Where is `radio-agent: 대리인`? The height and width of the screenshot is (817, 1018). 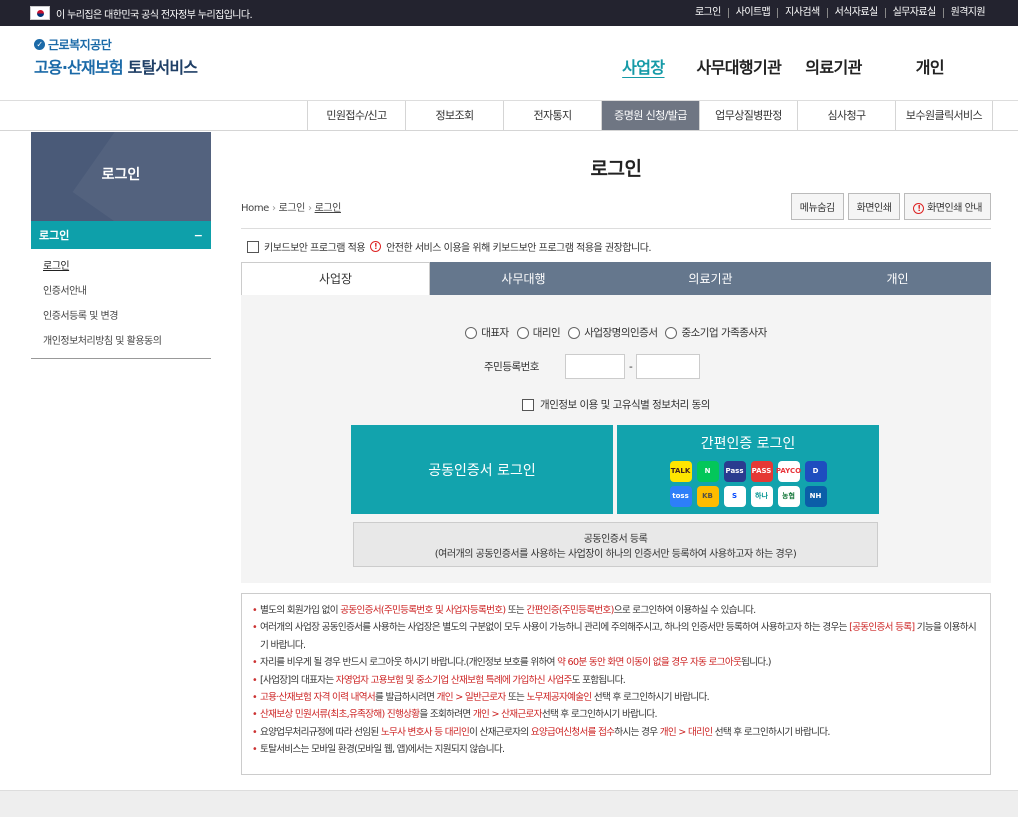
radio-agent: 대리인 is located at coordinates (538, 332).